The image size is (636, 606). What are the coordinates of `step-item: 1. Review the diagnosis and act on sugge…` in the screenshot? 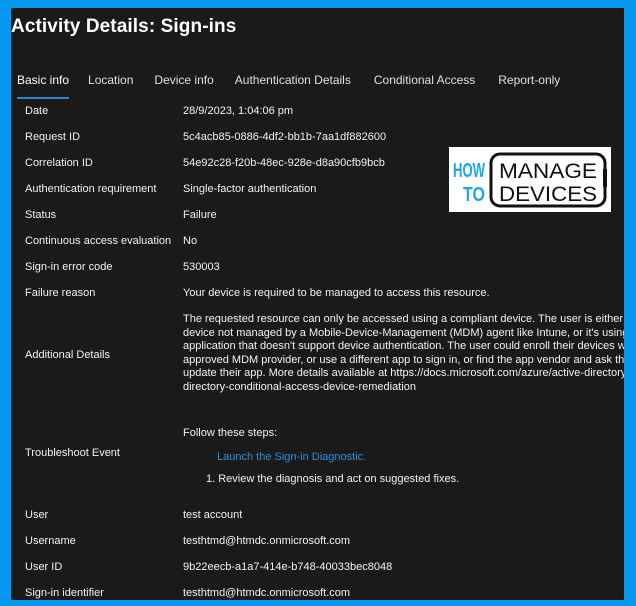 It's located at (333, 479).